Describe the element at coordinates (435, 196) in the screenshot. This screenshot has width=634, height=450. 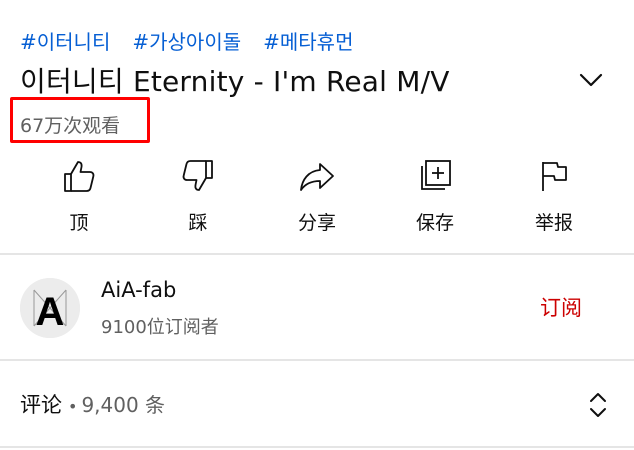
I see `save-button: 保存` at that location.